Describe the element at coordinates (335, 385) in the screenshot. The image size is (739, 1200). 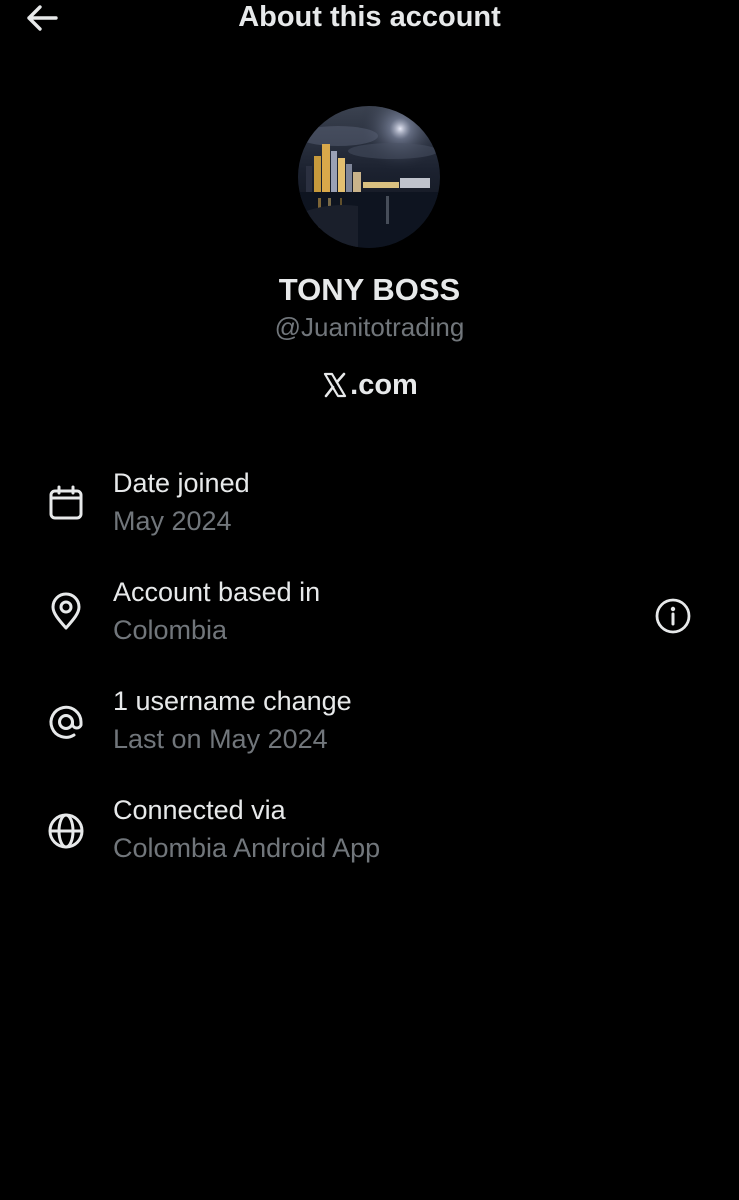
I see `x-logo-icon` at that location.